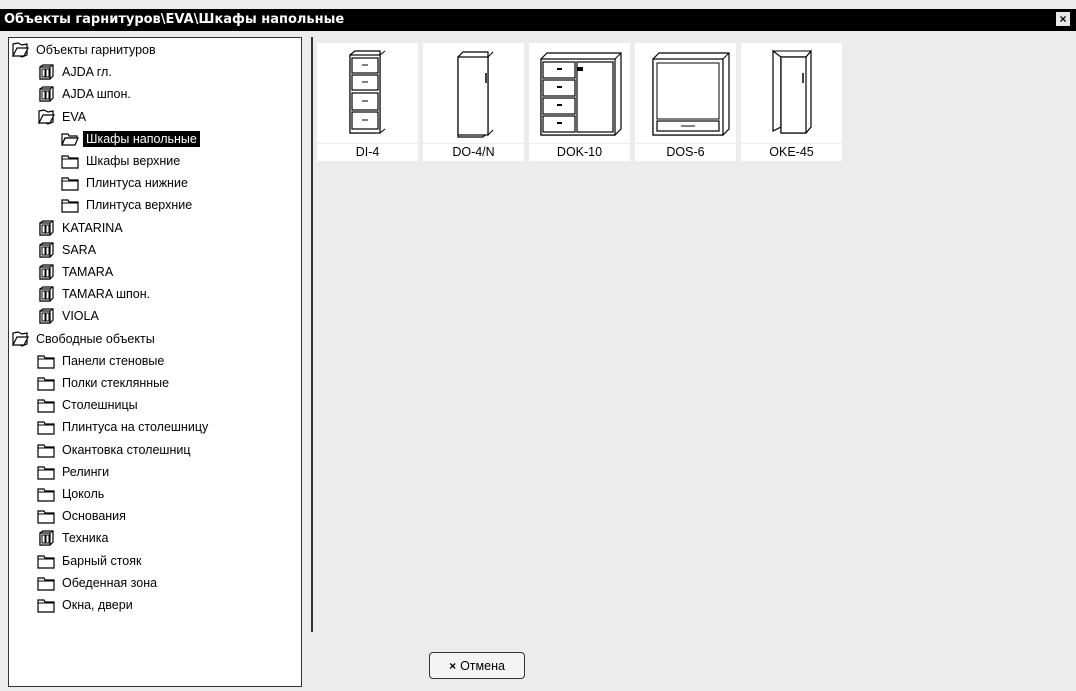 The height and width of the screenshot is (691, 1076). What do you see at coordinates (174, 19) in the screenshot?
I see `window-title: Объекты гарнитуров\EVA\Шкафы напольные` at bounding box center [174, 19].